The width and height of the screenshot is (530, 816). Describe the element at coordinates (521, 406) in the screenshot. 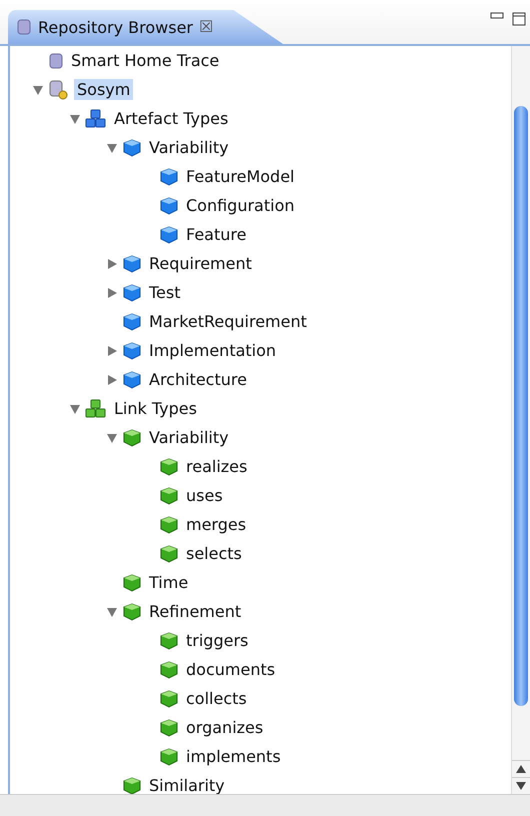

I see `scroll-thumb` at that location.